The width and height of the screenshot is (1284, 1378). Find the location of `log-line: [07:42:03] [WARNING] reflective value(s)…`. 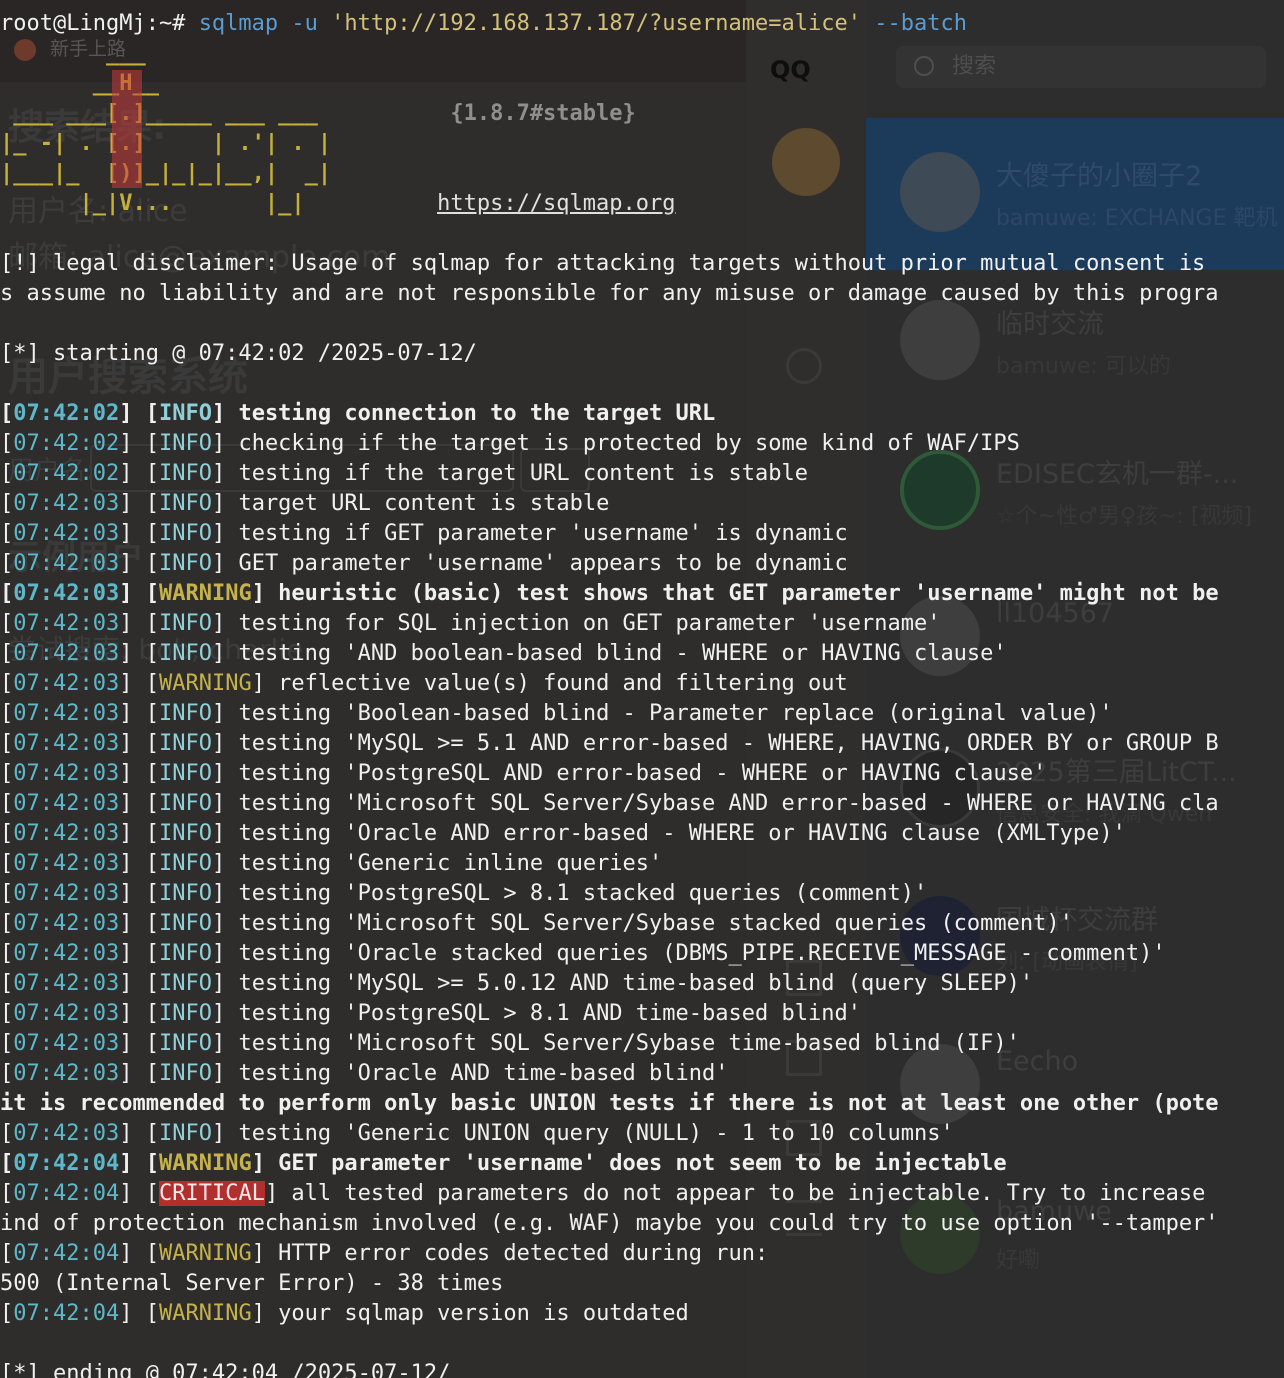

log-line: [07:42:03] [WARNING] reflective value(s)… is located at coordinates (424, 684).